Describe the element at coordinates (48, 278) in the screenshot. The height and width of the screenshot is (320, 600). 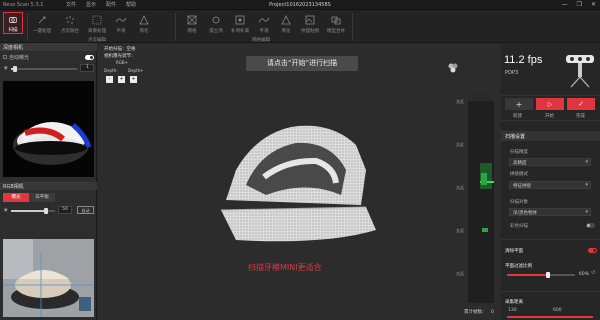
I see `rgb-preview` at that location.